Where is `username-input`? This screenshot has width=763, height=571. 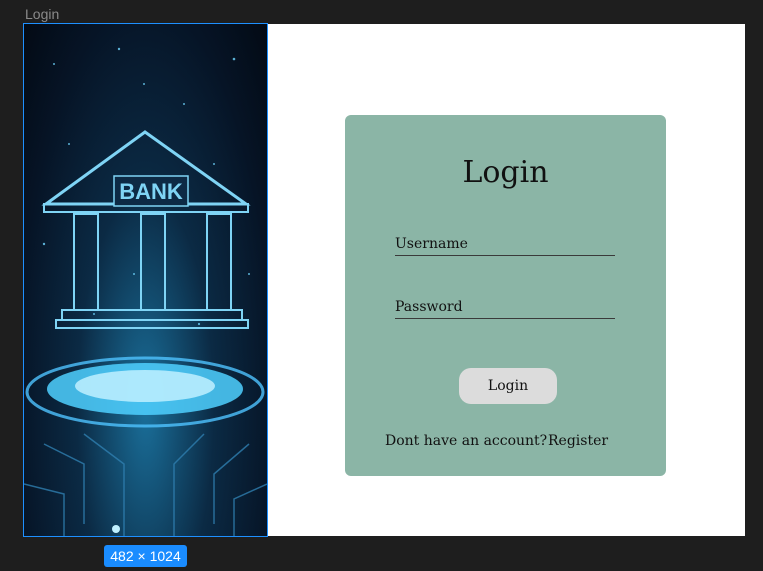 username-input is located at coordinates (505, 244).